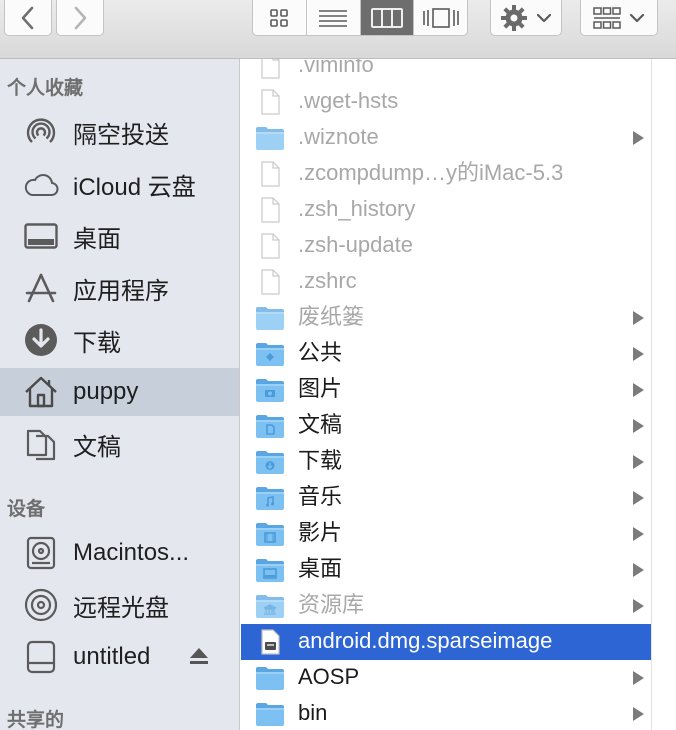  I want to click on downloads-folder-icon, so click(270, 462).